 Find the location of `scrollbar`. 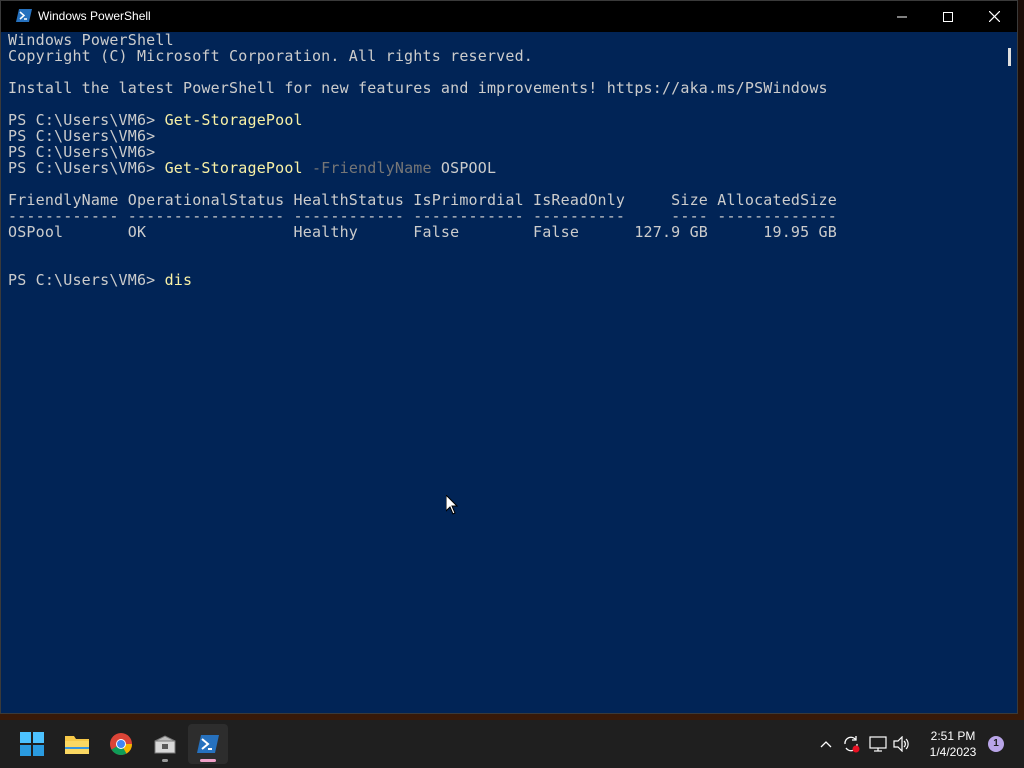

scrollbar is located at coordinates (1010, 372).